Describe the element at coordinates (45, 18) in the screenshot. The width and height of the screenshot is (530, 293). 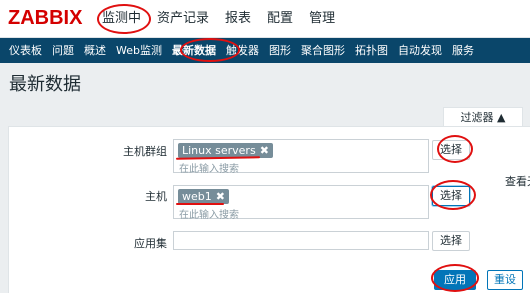
I see `zabbix-logo: ZABBIX` at that location.